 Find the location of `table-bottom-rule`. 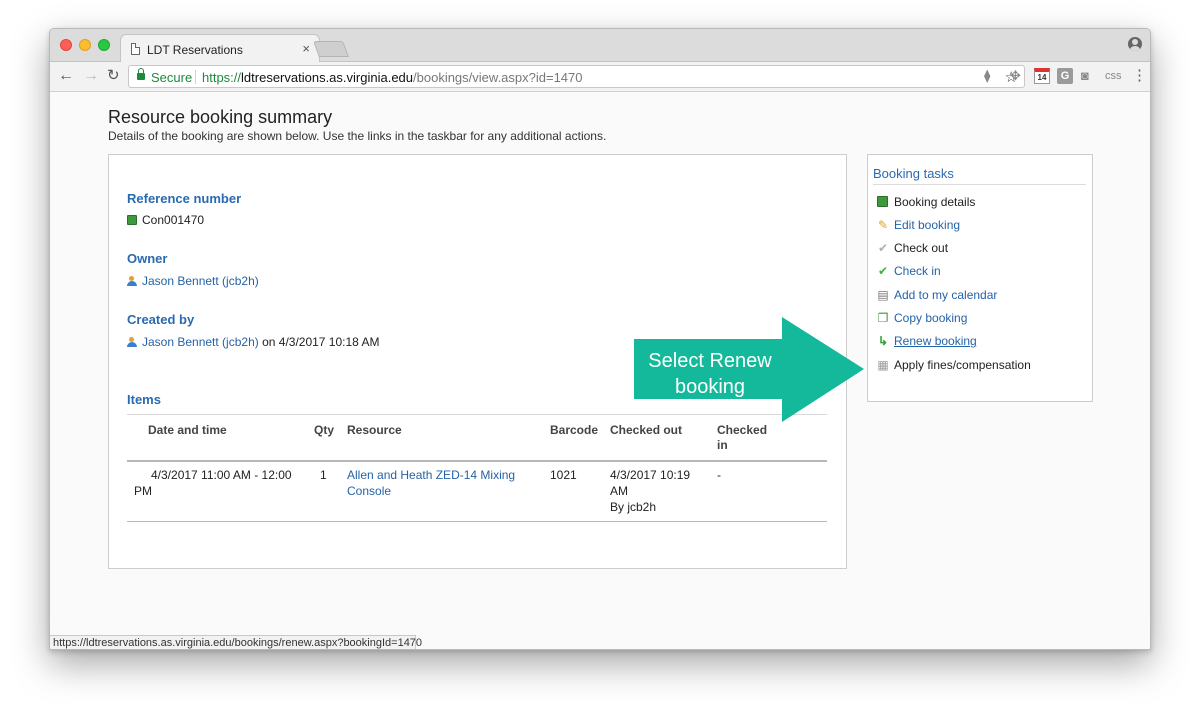

table-bottom-rule is located at coordinates (477, 521).